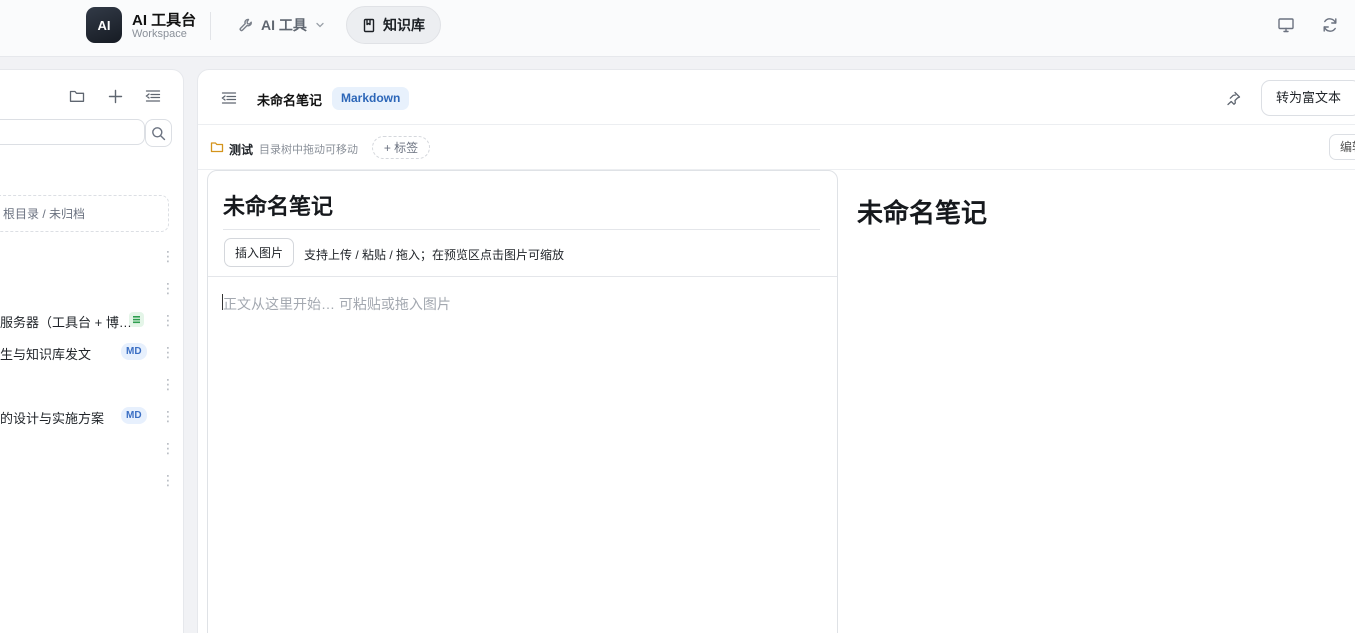 The width and height of the screenshot is (1355, 633). I want to click on refresh-icon, so click(1330, 25).